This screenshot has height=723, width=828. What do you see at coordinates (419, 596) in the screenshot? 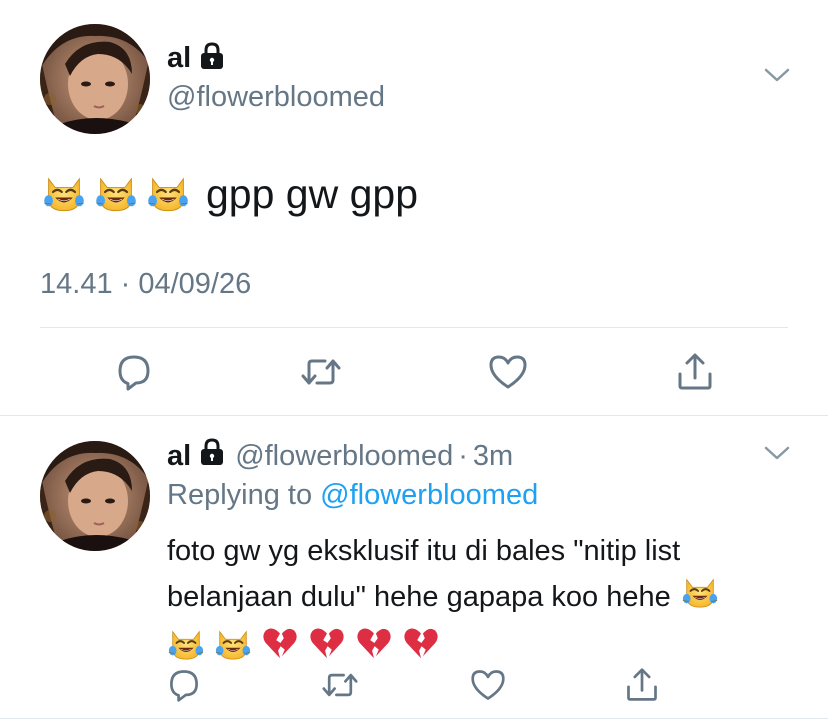
I see `tweet-text-line: belanjaan dulu" hehe gapapa koo hehe` at bounding box center [419, 596].